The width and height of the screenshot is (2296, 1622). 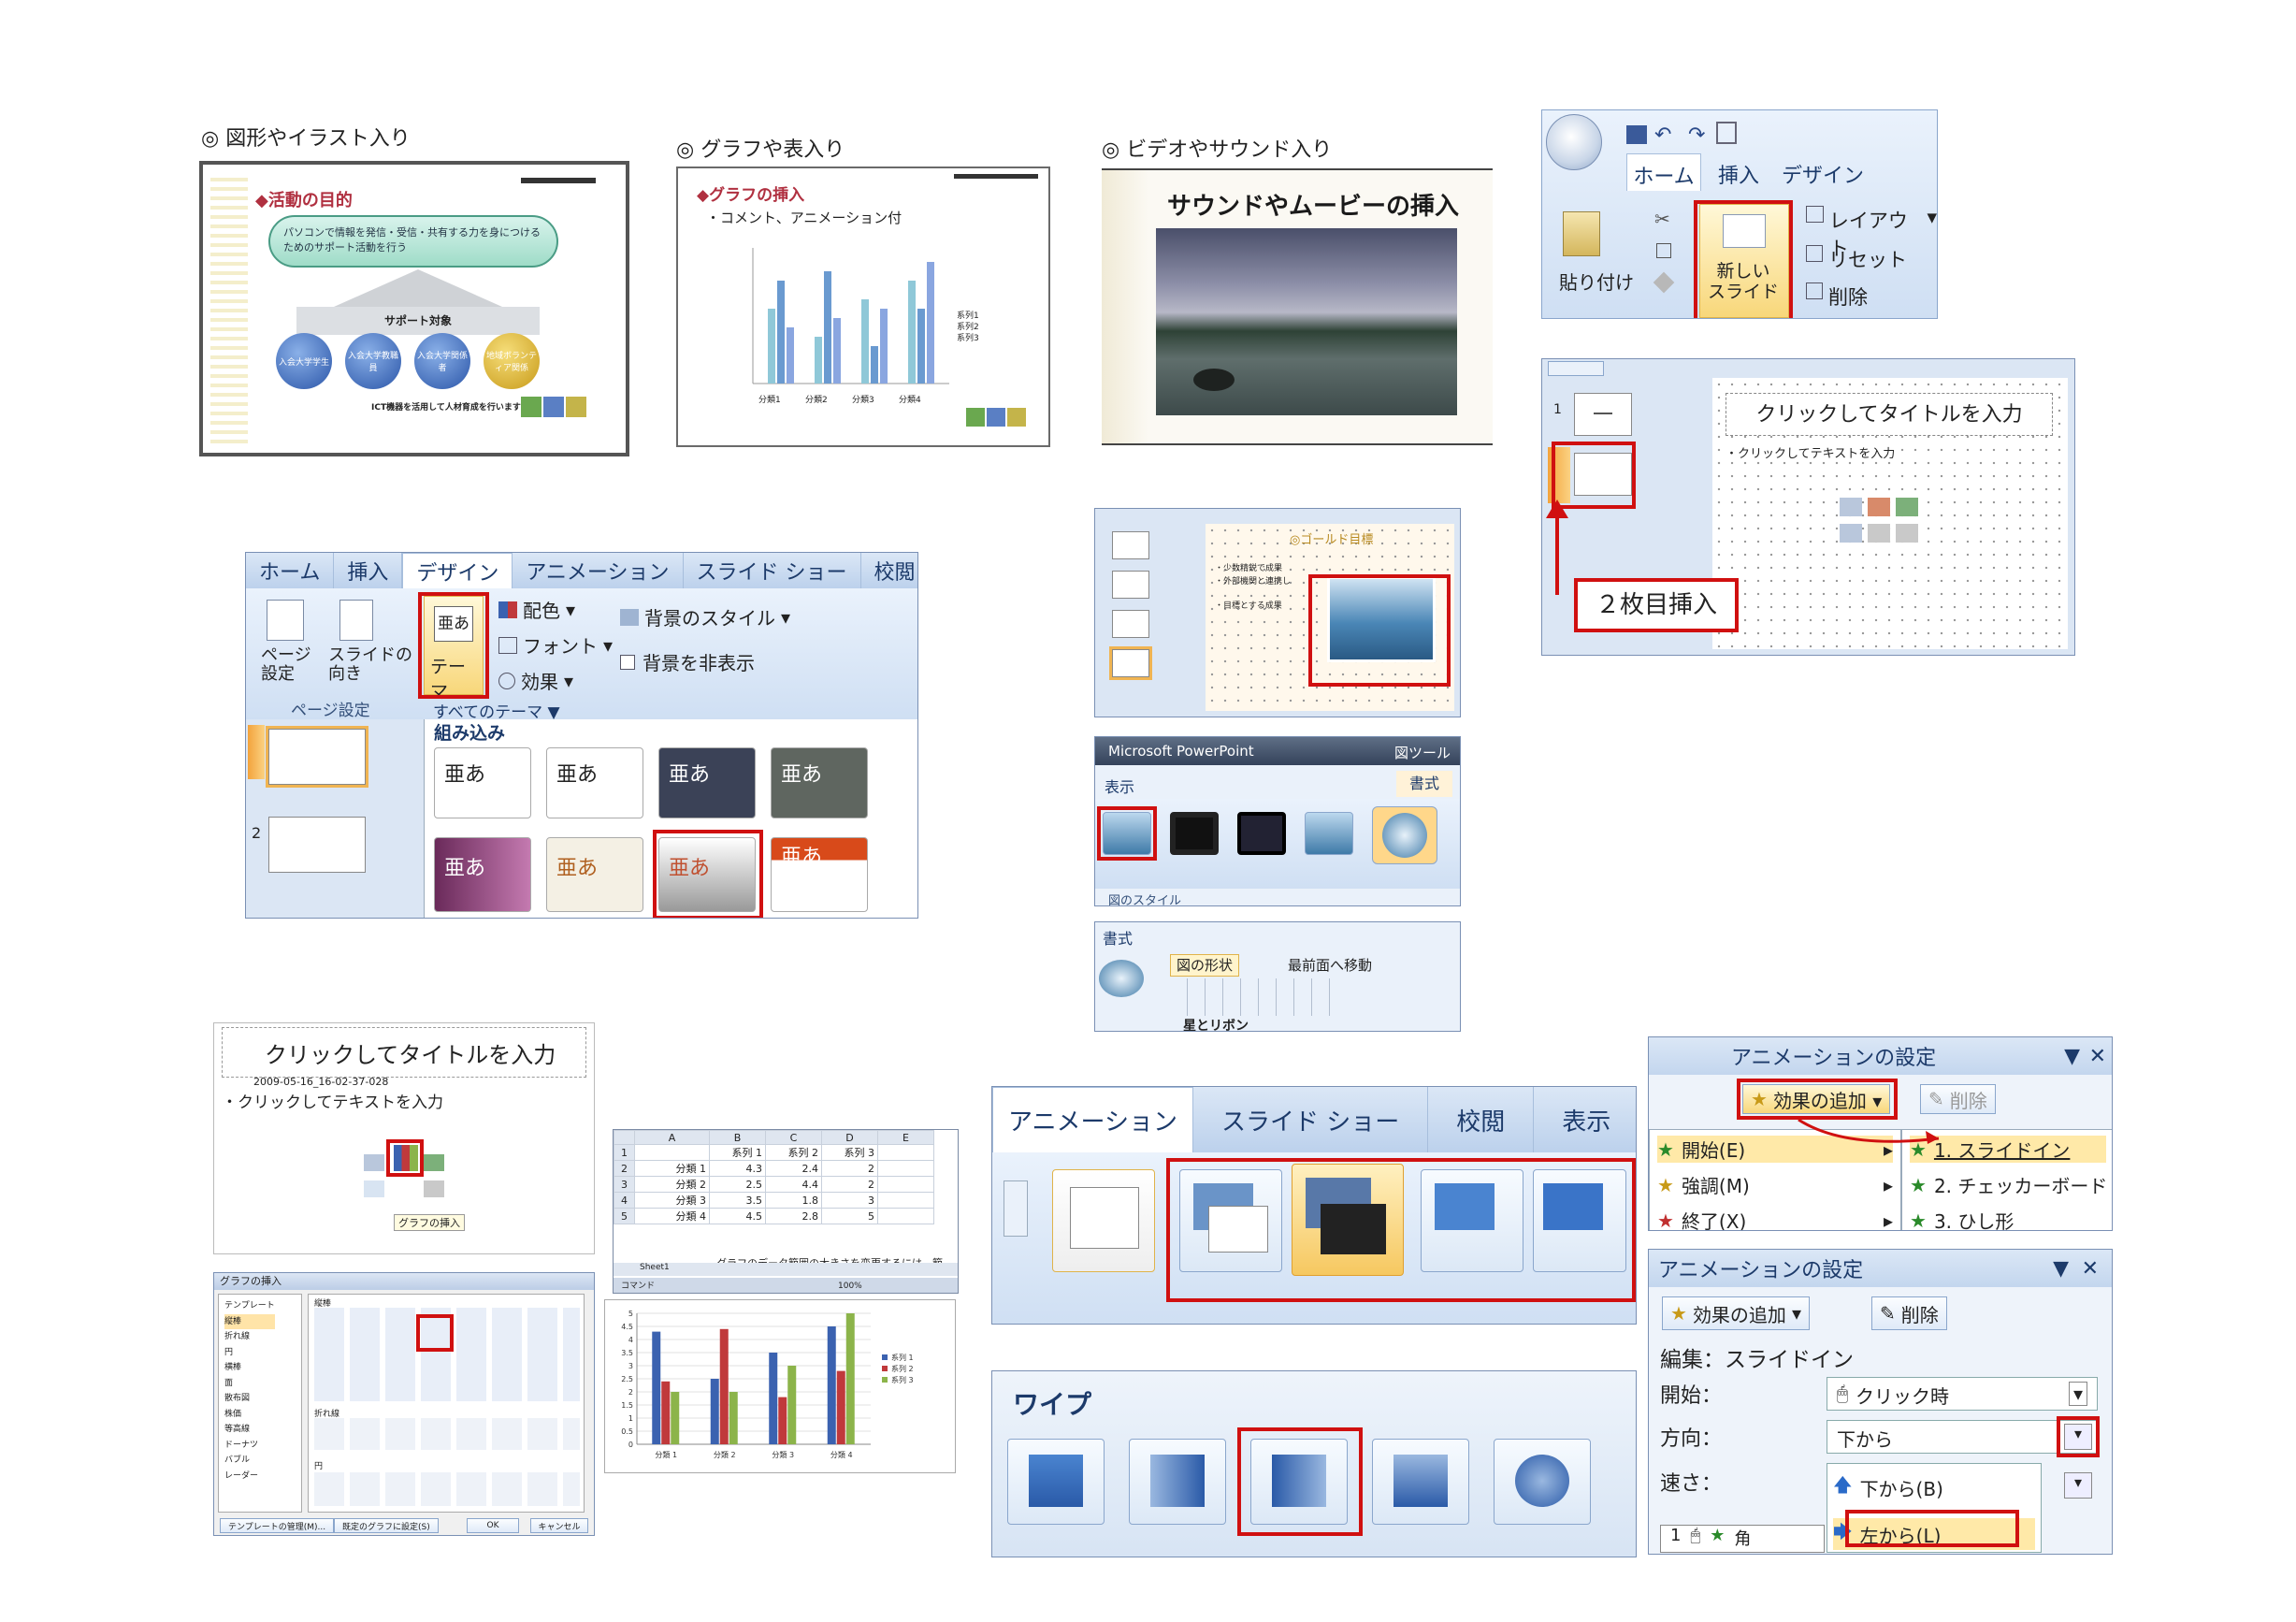 I want to click on clipart-icon, so click(x=1879, y=534).